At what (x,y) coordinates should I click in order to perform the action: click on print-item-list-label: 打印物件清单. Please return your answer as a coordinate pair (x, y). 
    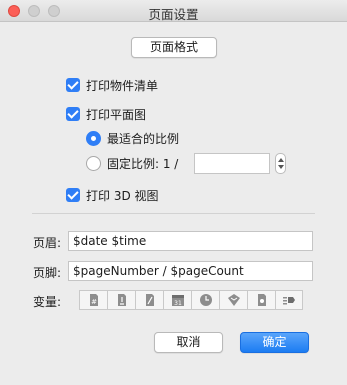
    Looking at the image, I should click on (122, 85).